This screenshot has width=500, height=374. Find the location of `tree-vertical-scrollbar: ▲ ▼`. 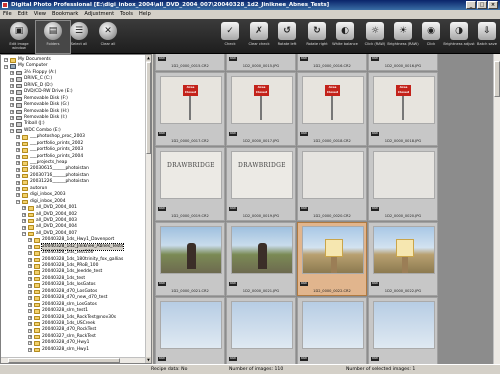

tree-vertical-scrollbar: ▲ ▼ is located at coordinates (148, 209).